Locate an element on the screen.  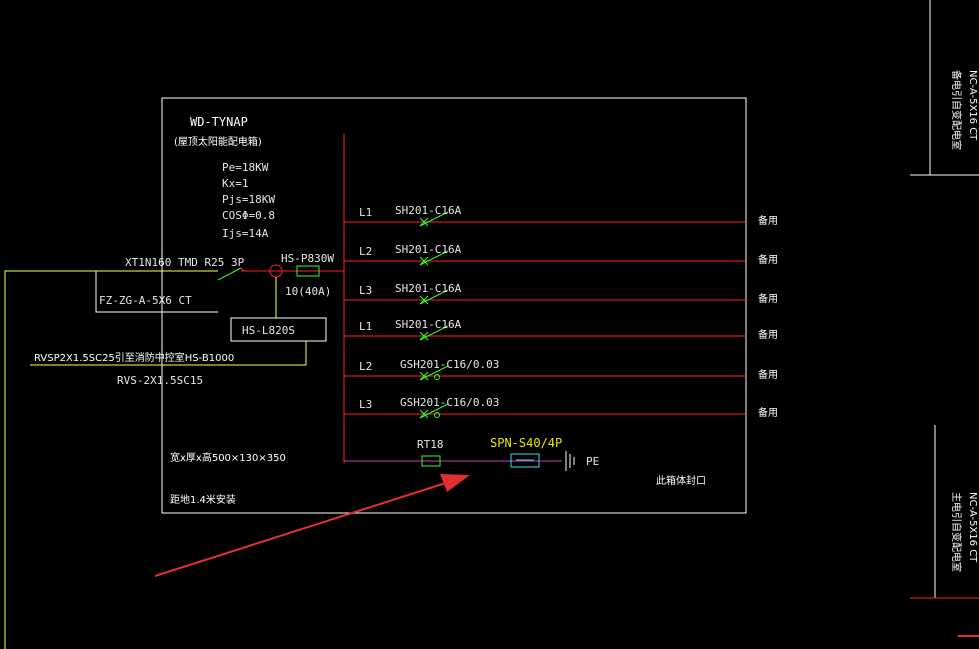
right-cable-upper: NC-A-5X16 CT is located at coordinates (972, 105).